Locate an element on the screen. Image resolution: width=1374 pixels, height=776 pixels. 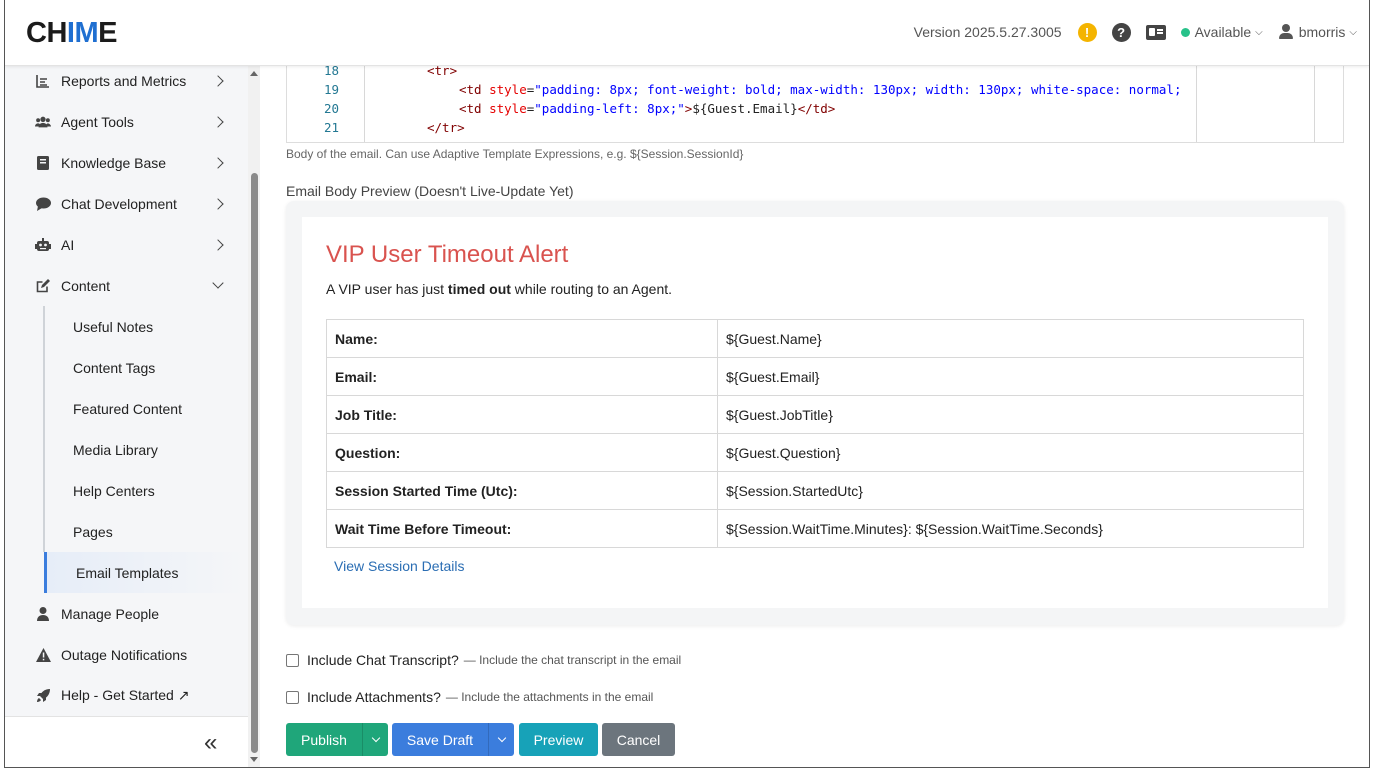
scroll-down-arrow-icon is located at coordinates (254, 759).